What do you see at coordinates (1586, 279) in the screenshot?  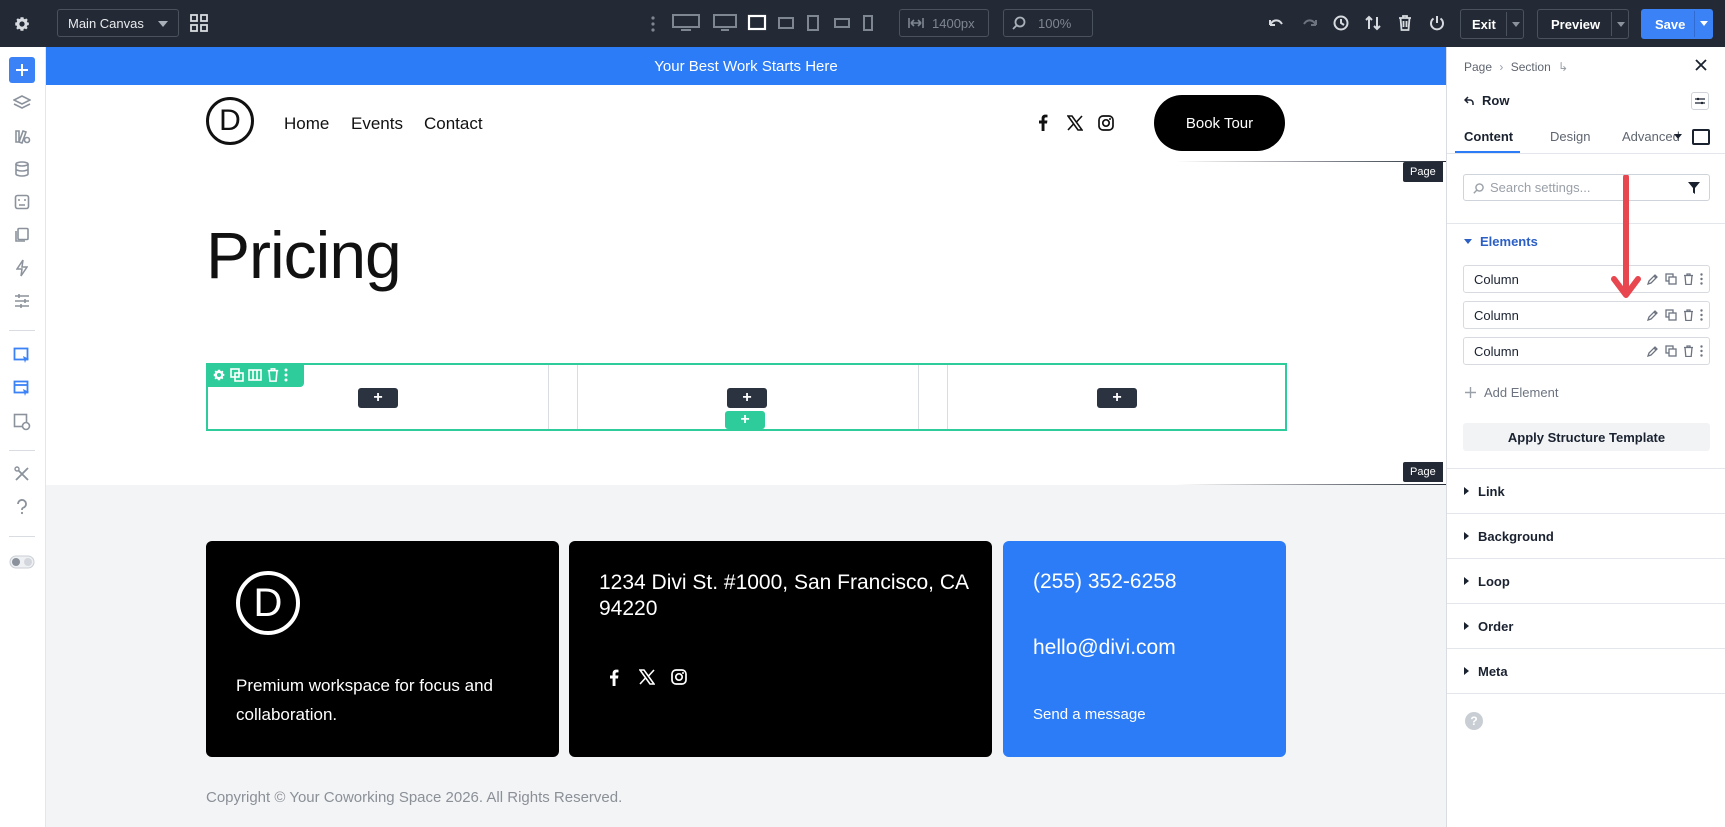 I see `element-column-1: Column` at bounding box center [1586, 279].